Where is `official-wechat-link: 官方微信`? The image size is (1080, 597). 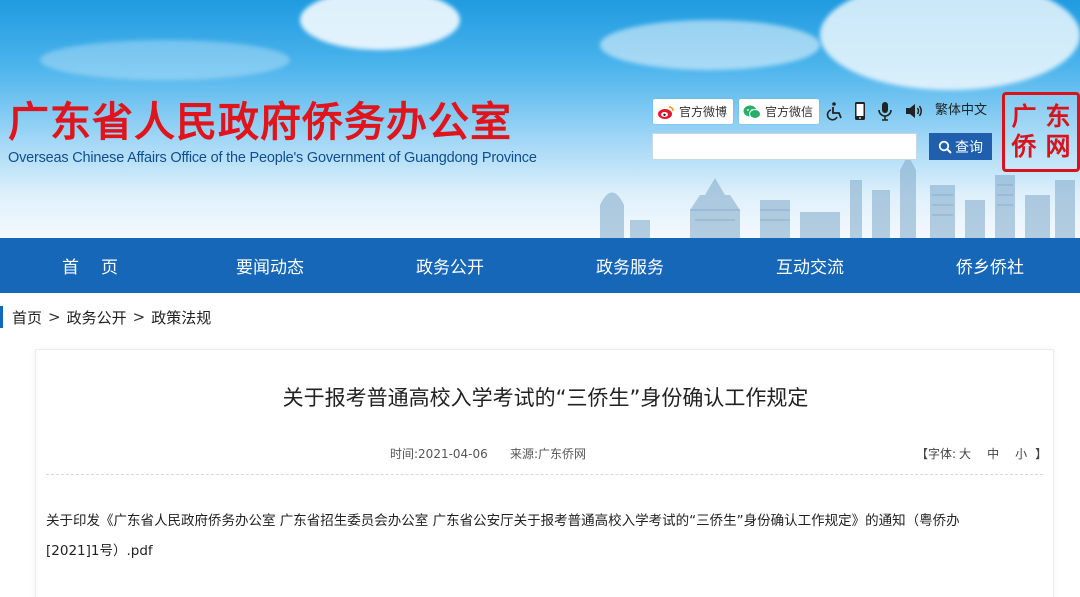 official-wechat-link: 官方微信 is located at coordinates (779, 111).